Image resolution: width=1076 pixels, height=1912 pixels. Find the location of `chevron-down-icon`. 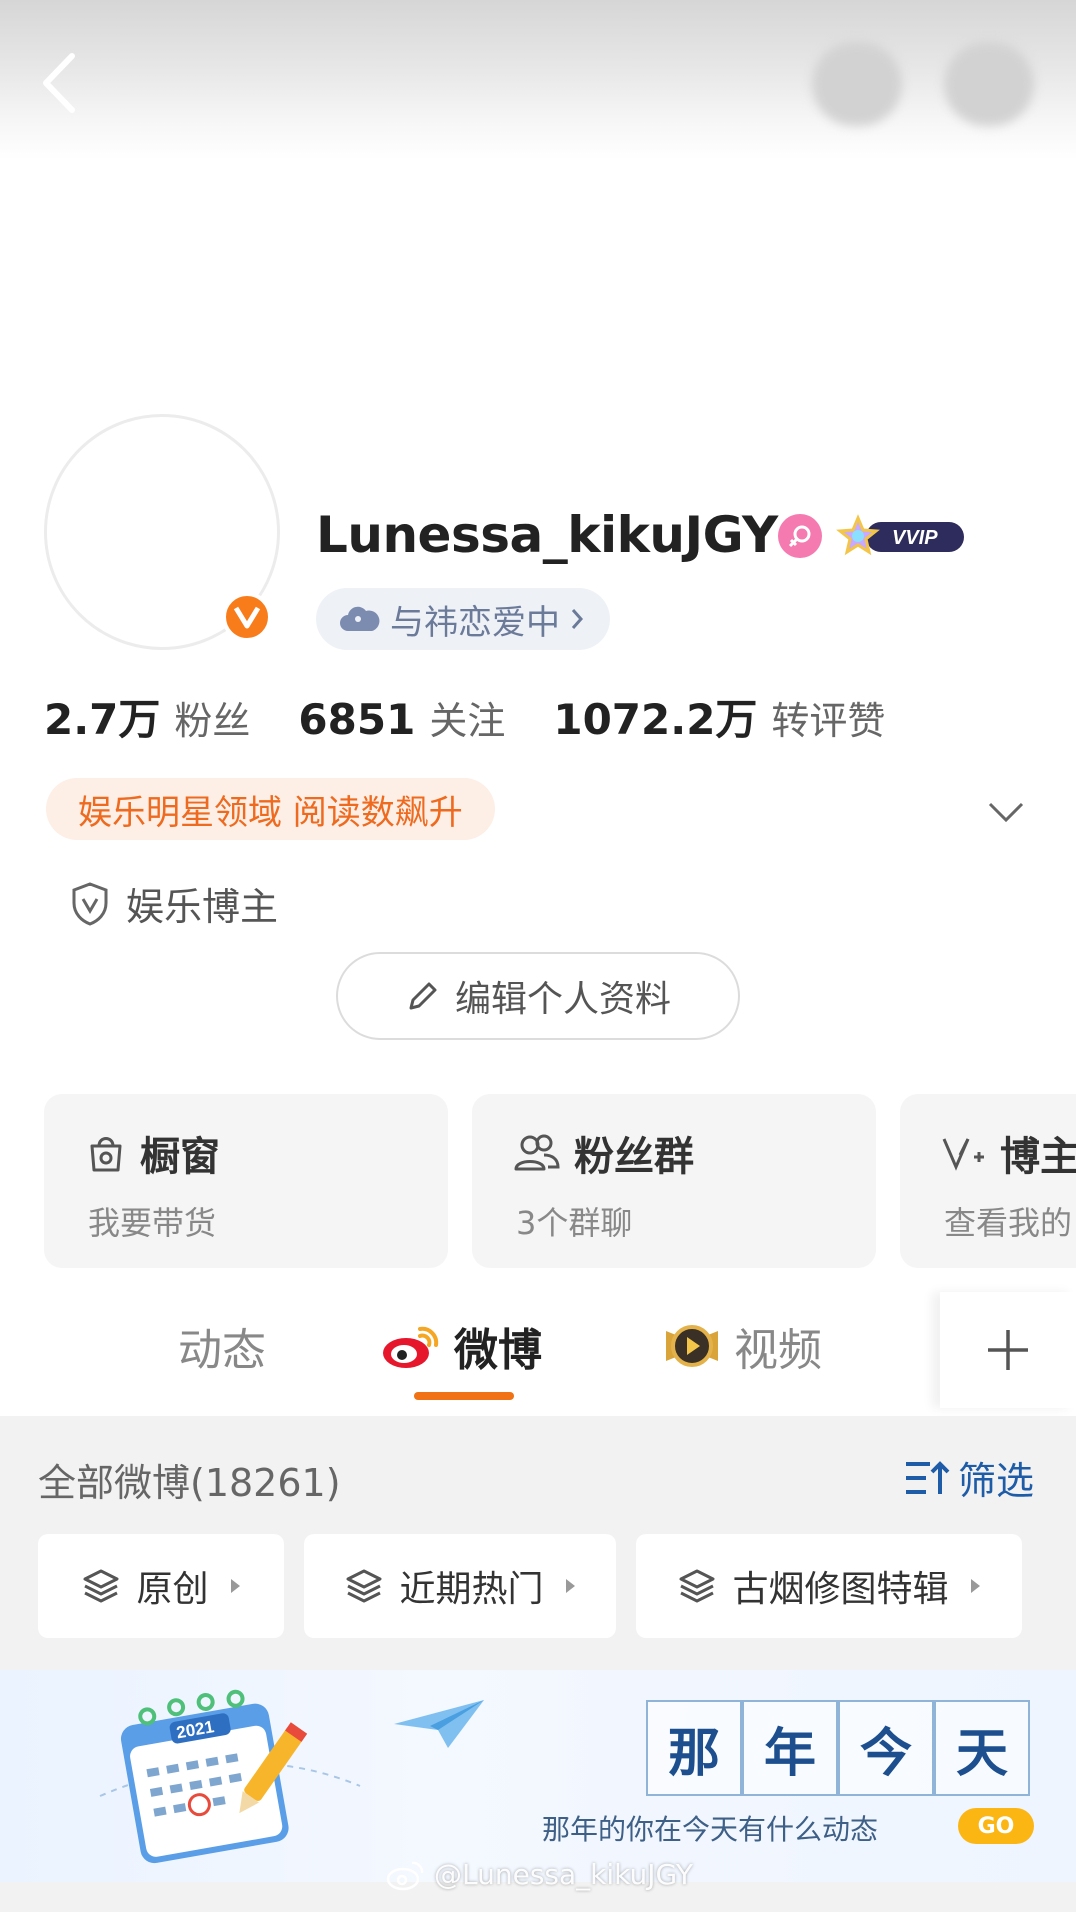

chevron-down-icon is located at coordinates (1006, 812).